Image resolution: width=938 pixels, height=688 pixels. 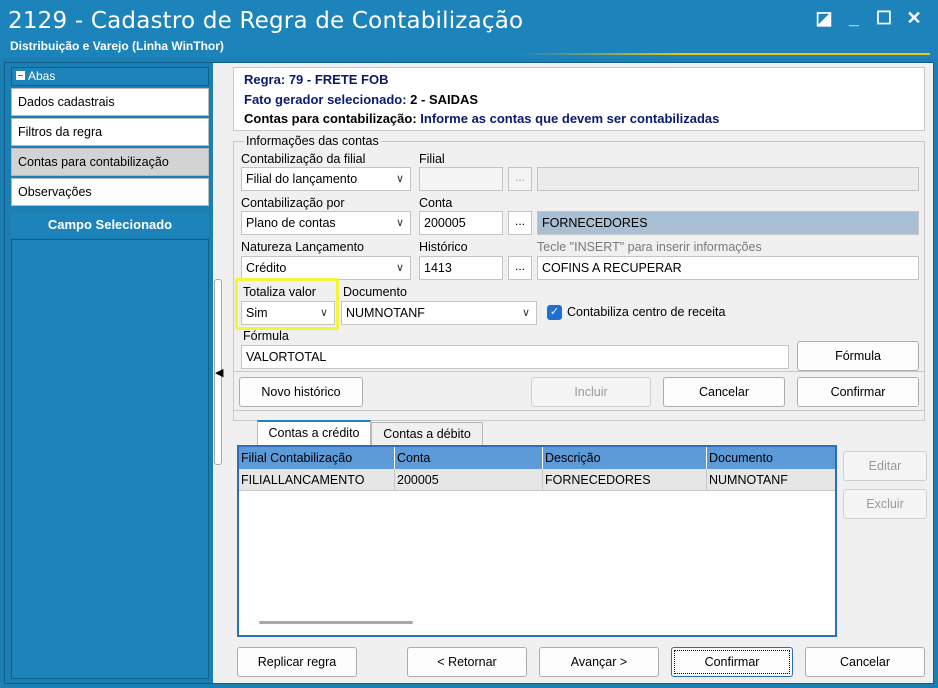 I want to click on natureza-select: Crédito ∨, so click(x=326, y=268).